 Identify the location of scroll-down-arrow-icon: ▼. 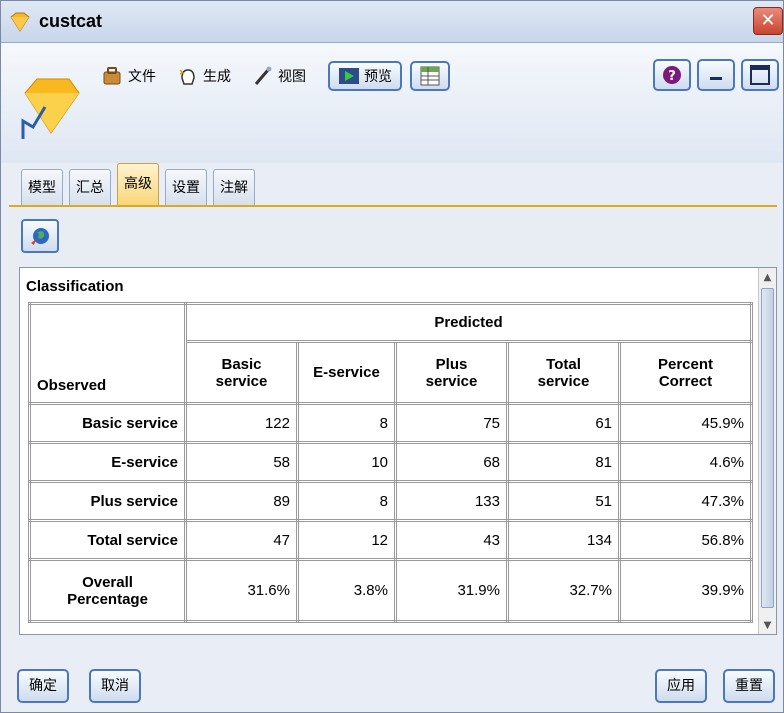
(767, 625).